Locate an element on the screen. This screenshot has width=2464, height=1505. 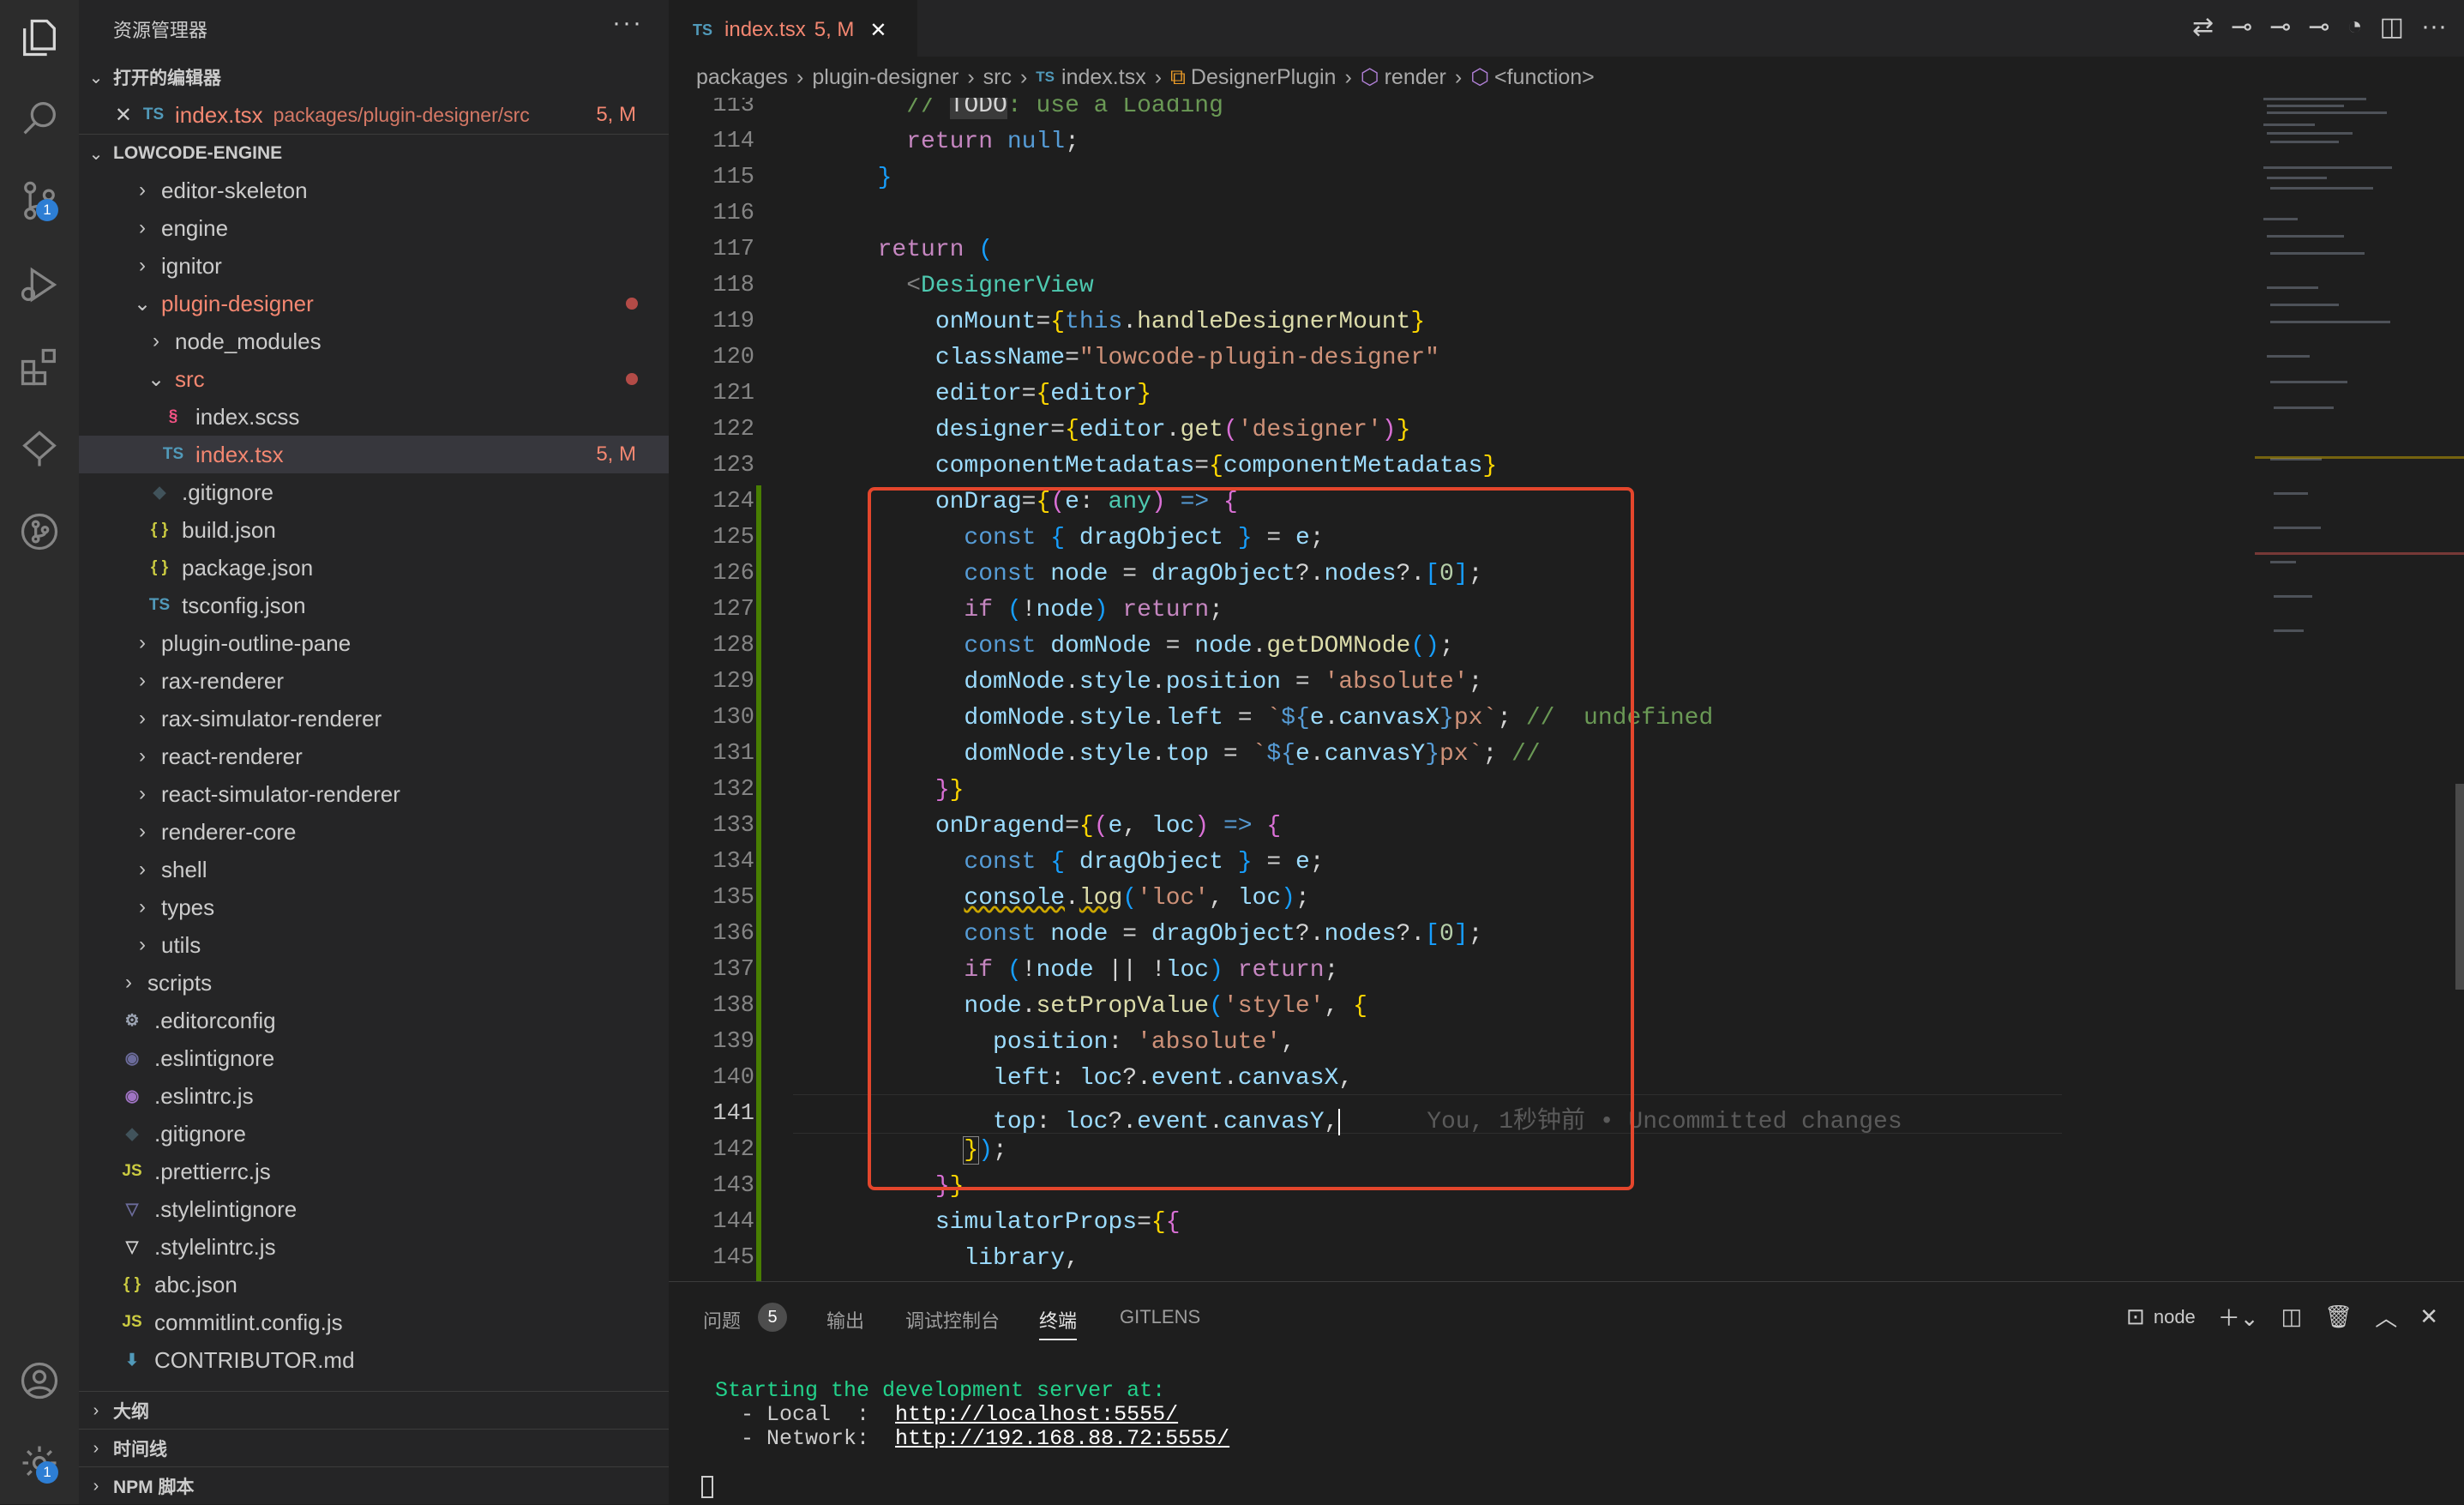
settings-gear-icon: 1 is located at coordinates (39, 1463).